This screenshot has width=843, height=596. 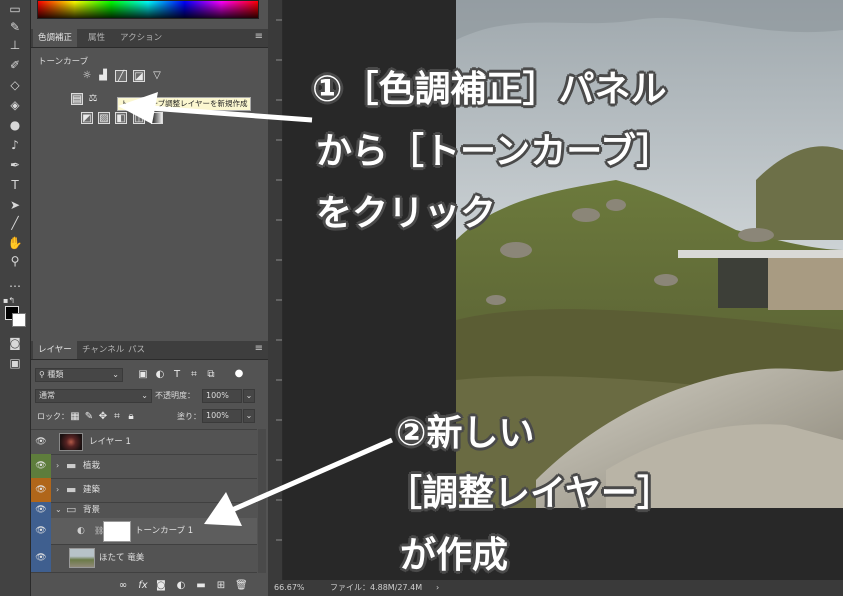 What do you see at coordinates (489, 89) in the screenshot?
I see `callout-step1-line1: ①［色調補正］パネル` at bounding box center [489, 89].